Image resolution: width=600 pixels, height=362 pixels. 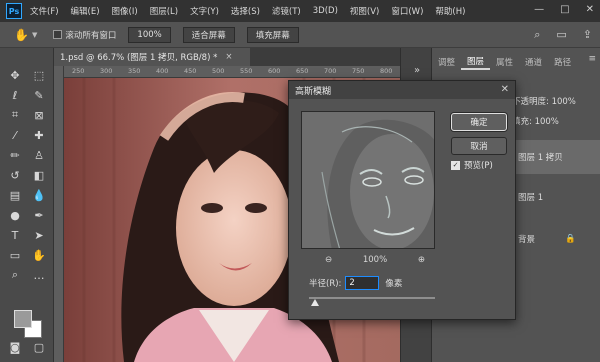 I want to click on dialog-title: 高斯模糊, so click(x=313, y=91).